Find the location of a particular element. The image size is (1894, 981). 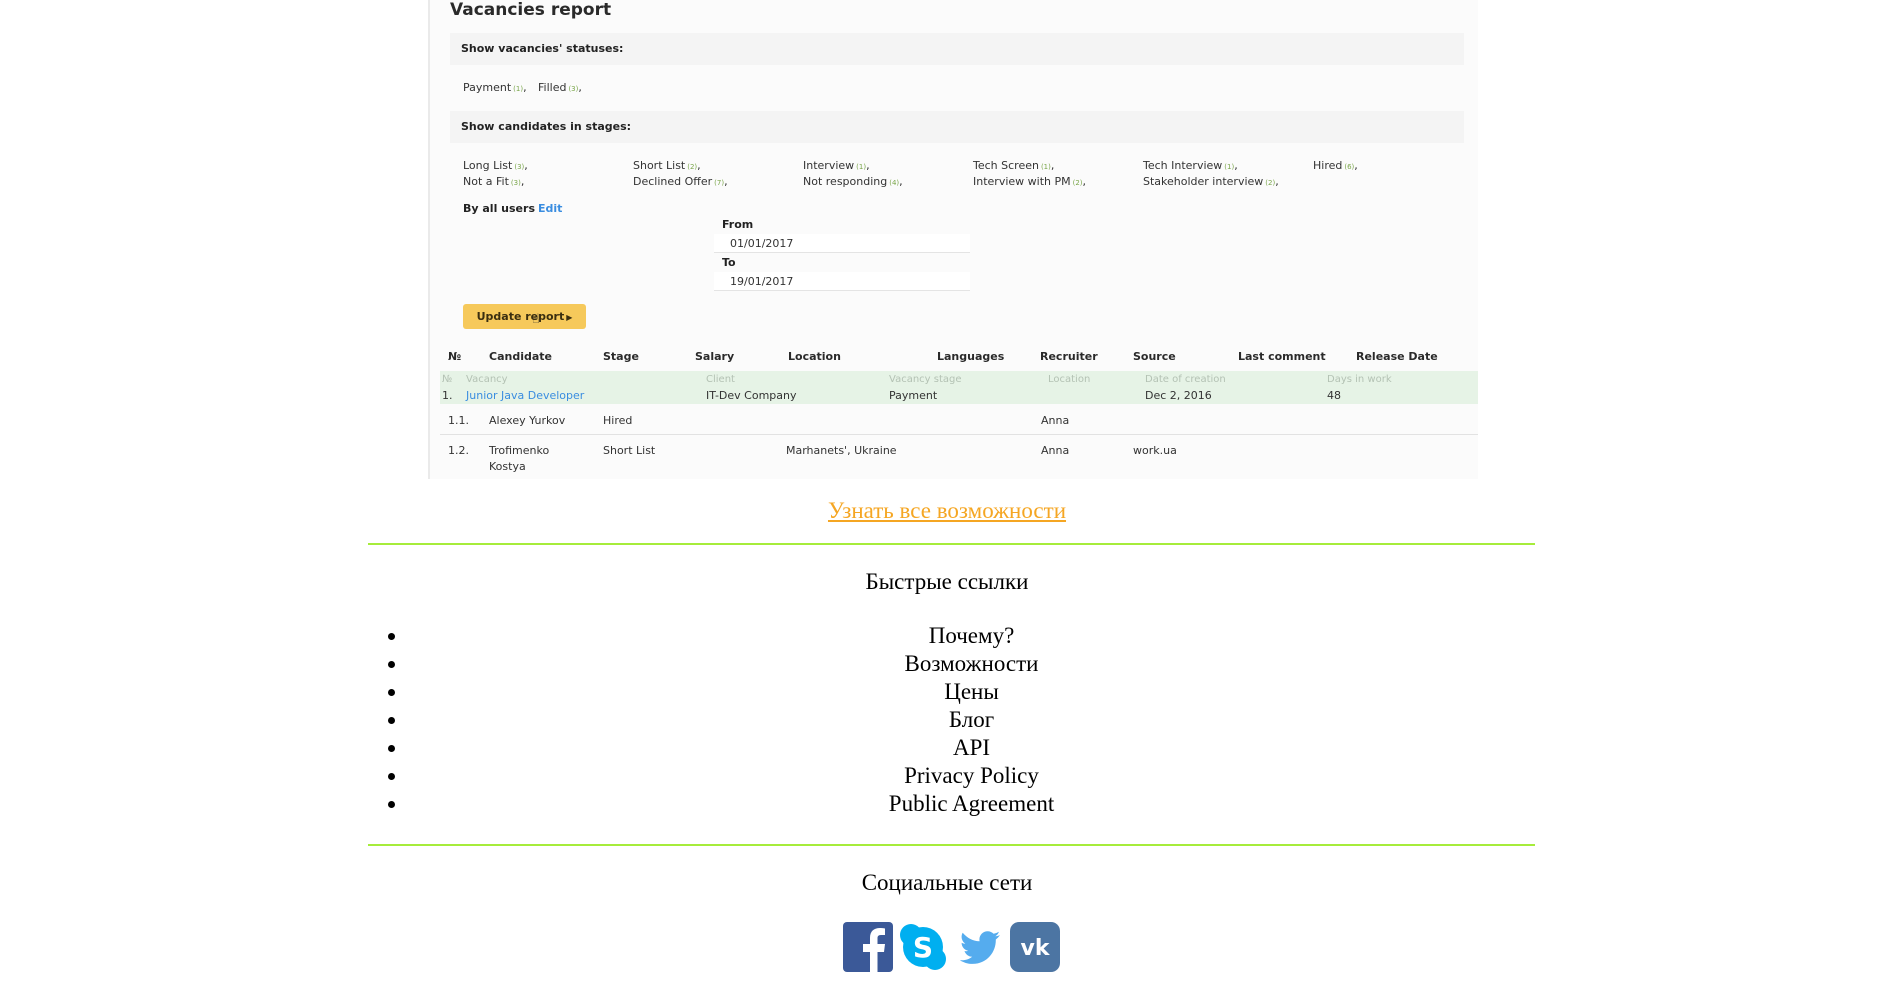

report-title: Vacancies report is located at coordinates (531, 10).